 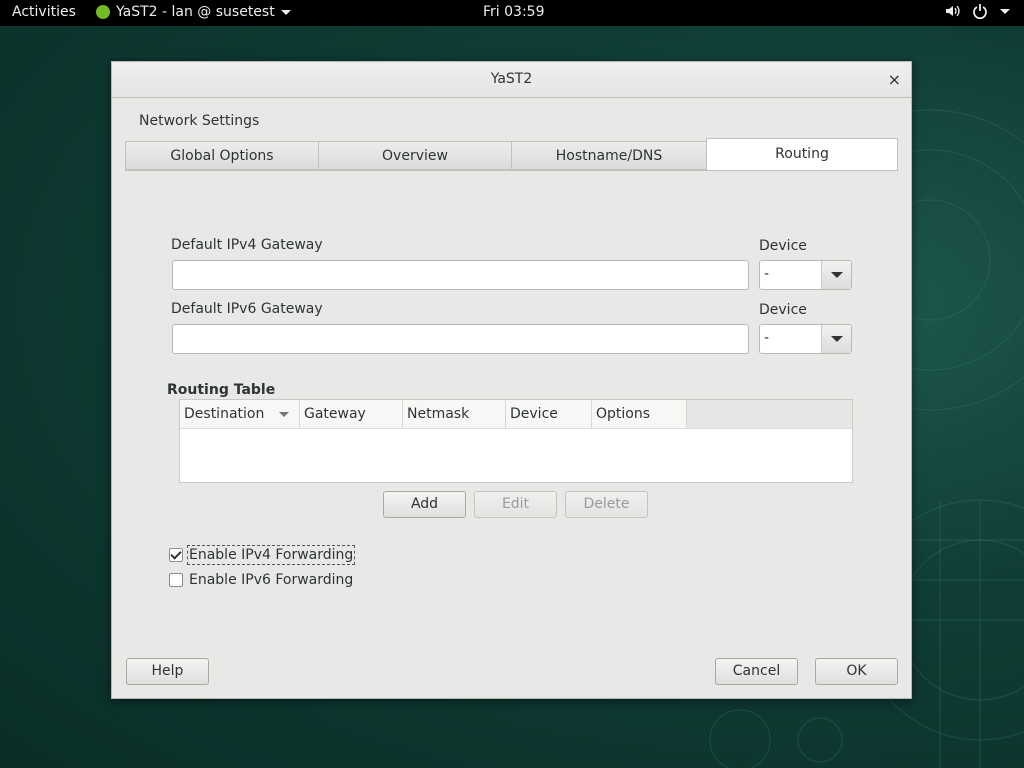 I want to click on app-menu: YaST2 - lan @ susetest, so click(x=193, y=12).